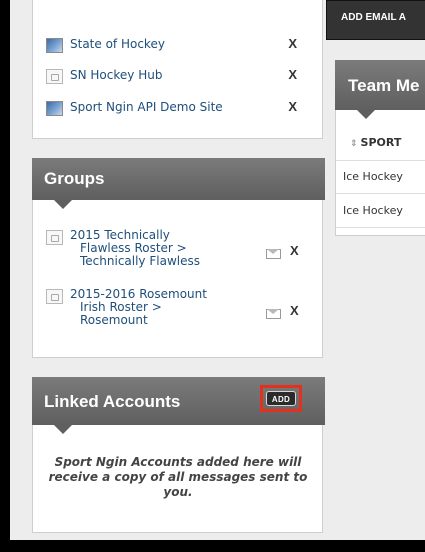  What do you see at coordinates (381, 142) in the screenshot?
I see `sport-column-label: SPORT` at bounding box center [381, 142].